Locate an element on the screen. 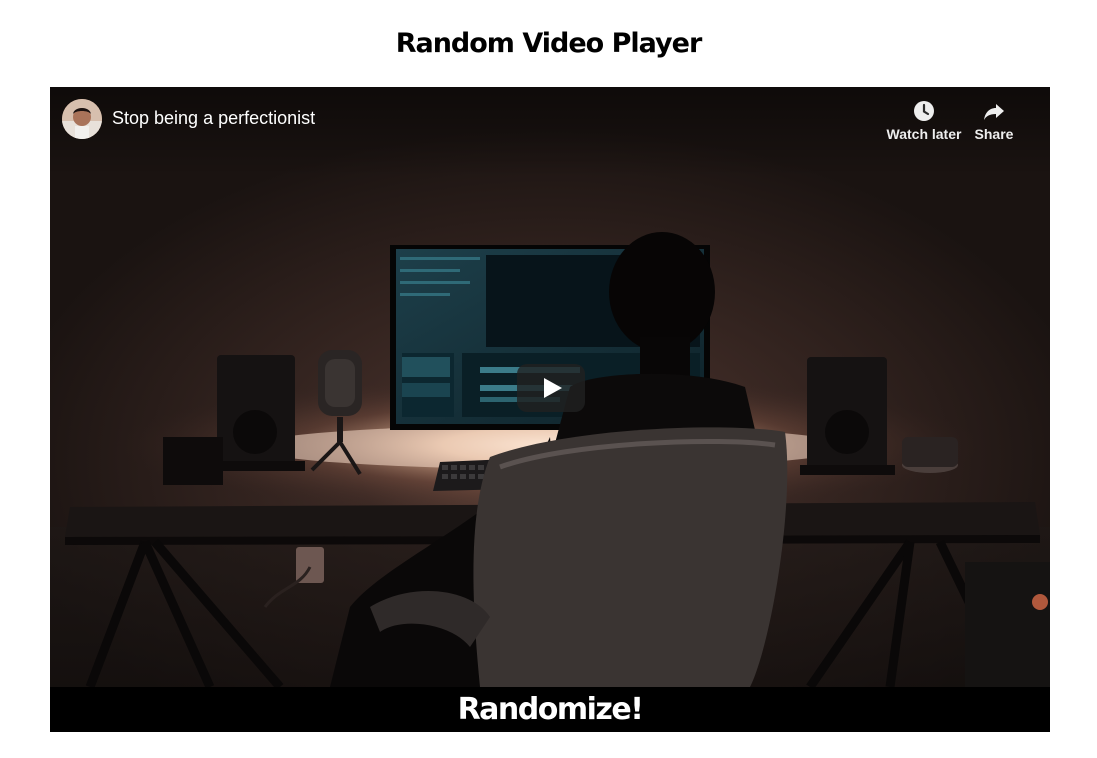  watch-later-button: Watch later is located at coordinates (924, 120).